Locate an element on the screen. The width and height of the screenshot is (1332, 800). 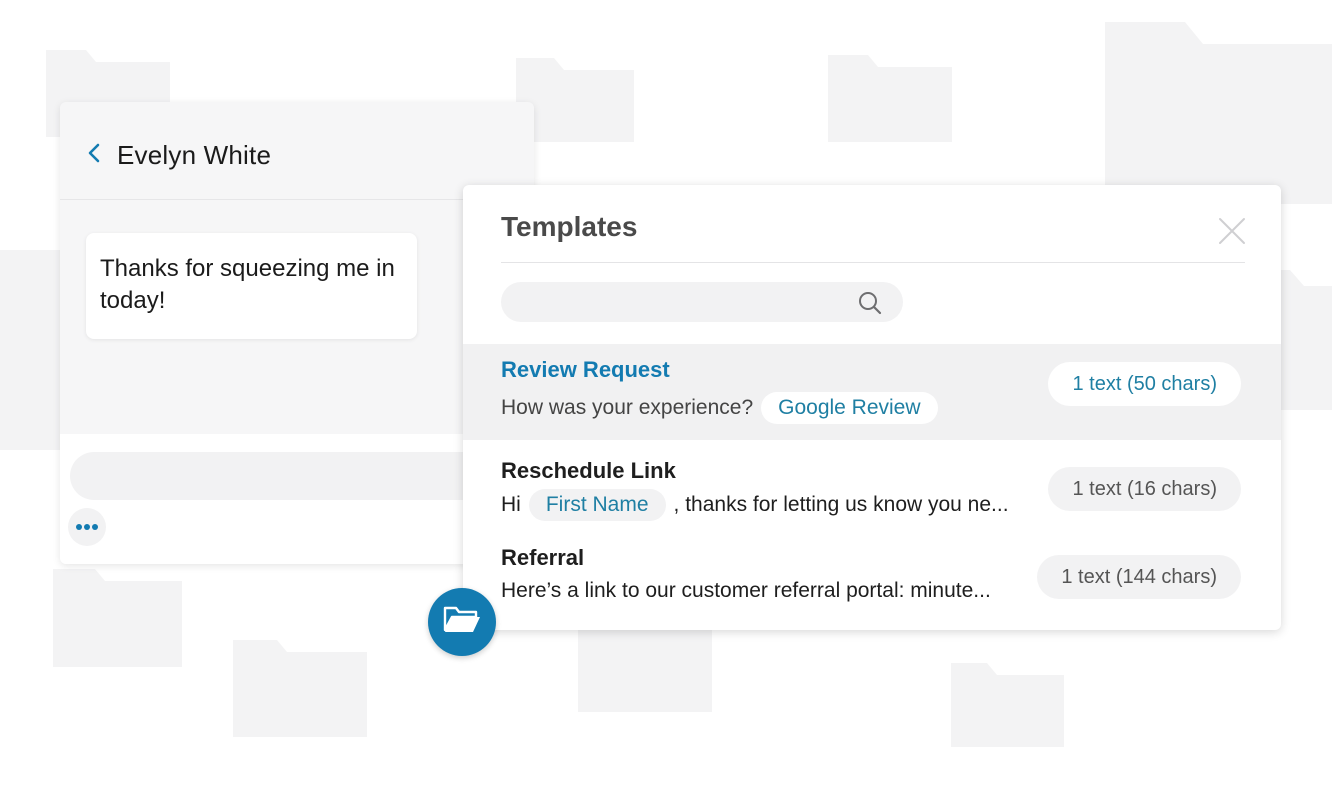
template-title: Reschedule Link is located at coordinates (588, 470).